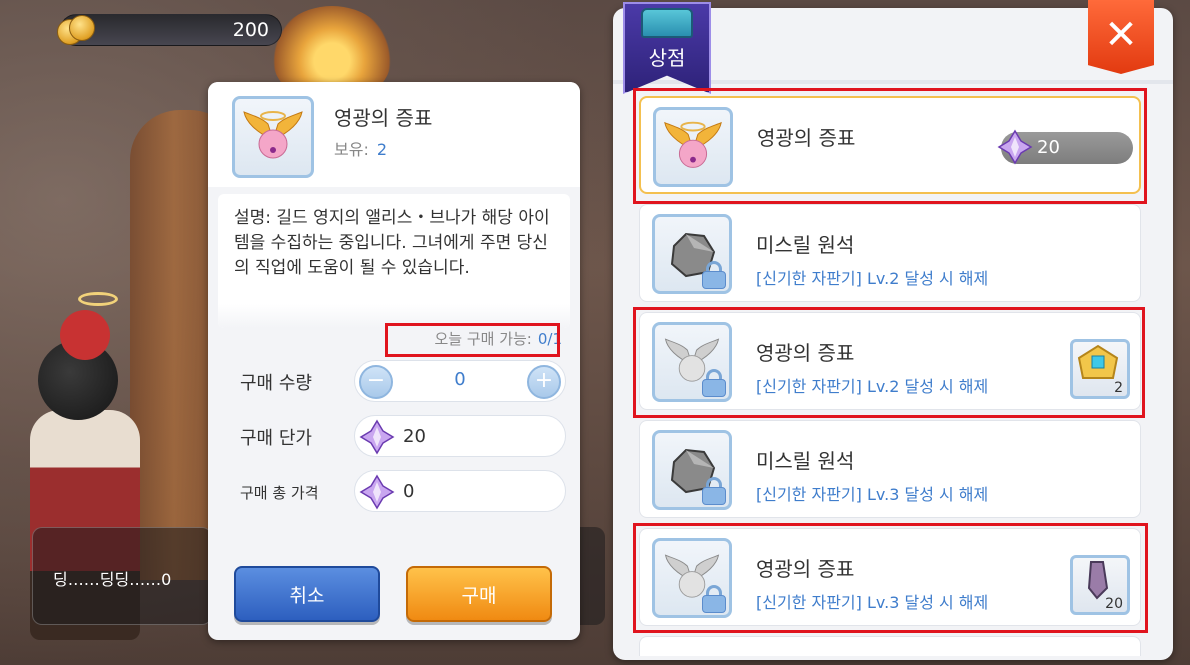  Describe the element at coordinates (460, 491) in the screenshot. I see `total-price-field: 0` at that location.